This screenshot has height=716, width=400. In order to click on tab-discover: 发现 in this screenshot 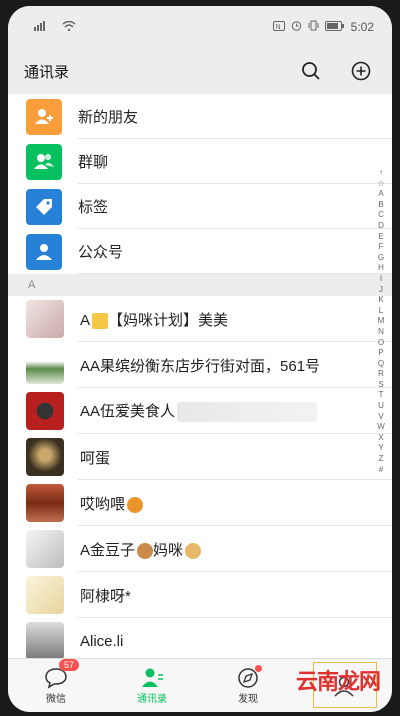, I will do `click(248, 685)`.